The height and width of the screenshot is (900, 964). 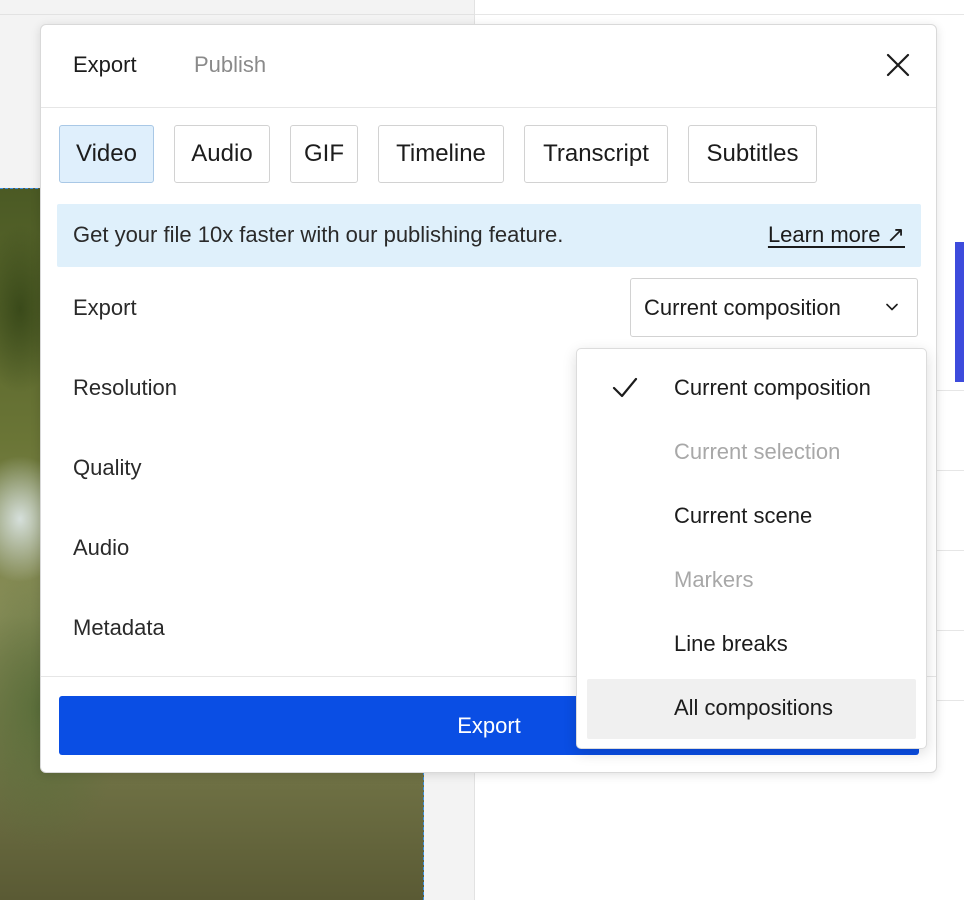 I want to click on panel-divider, so click(x=719, y=14).